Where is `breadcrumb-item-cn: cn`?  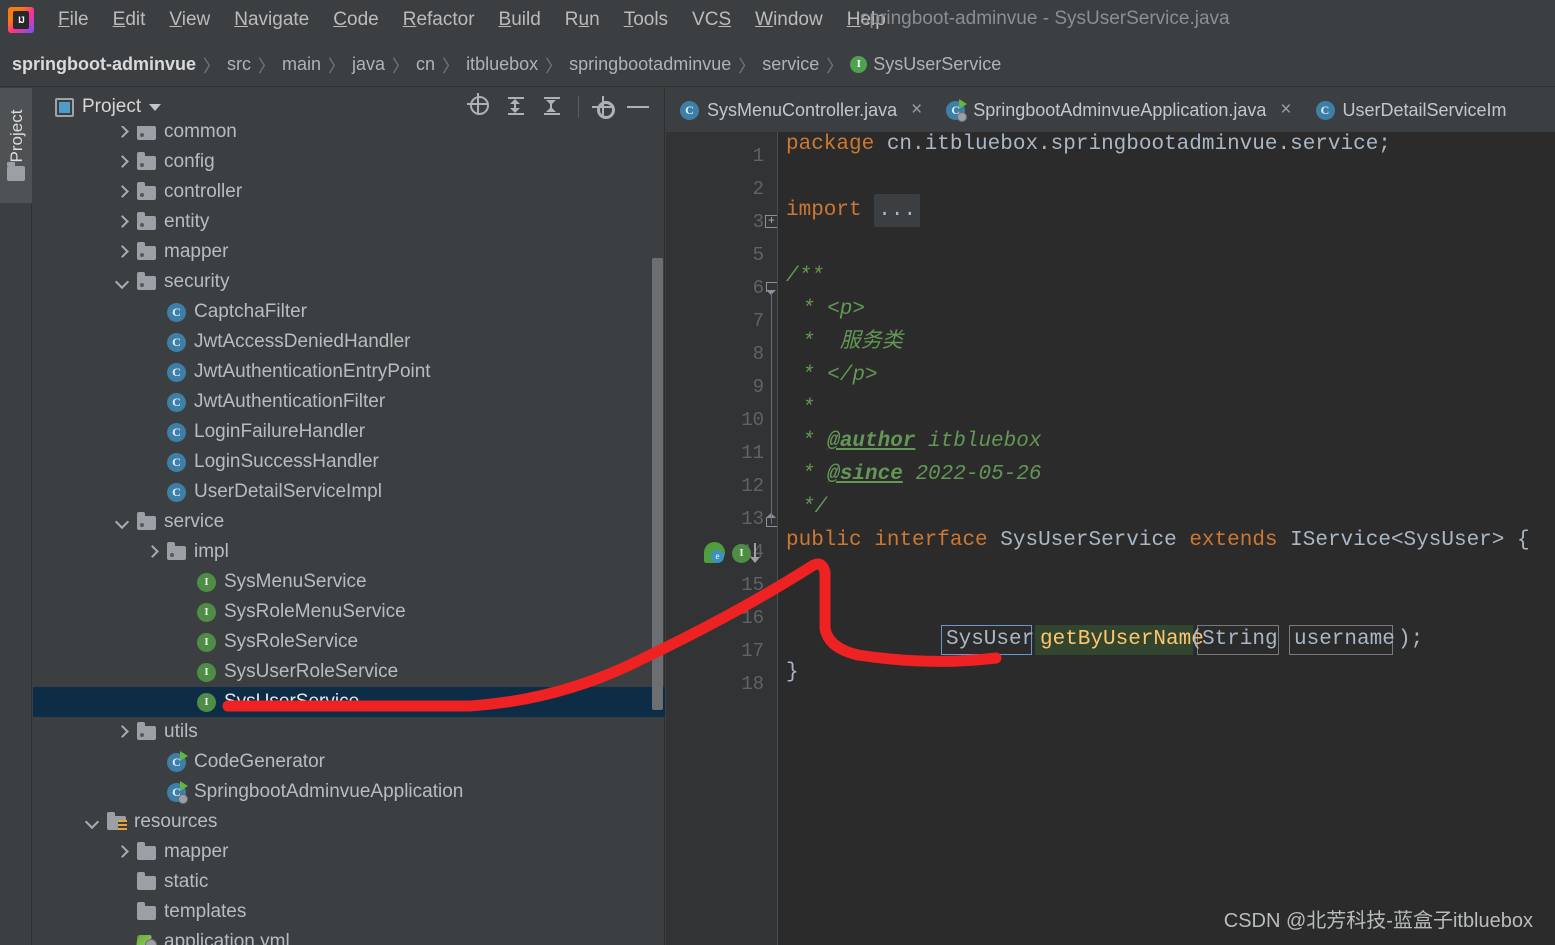 breadcrumb-item-cn: cn is located at coordinates (425, 64).